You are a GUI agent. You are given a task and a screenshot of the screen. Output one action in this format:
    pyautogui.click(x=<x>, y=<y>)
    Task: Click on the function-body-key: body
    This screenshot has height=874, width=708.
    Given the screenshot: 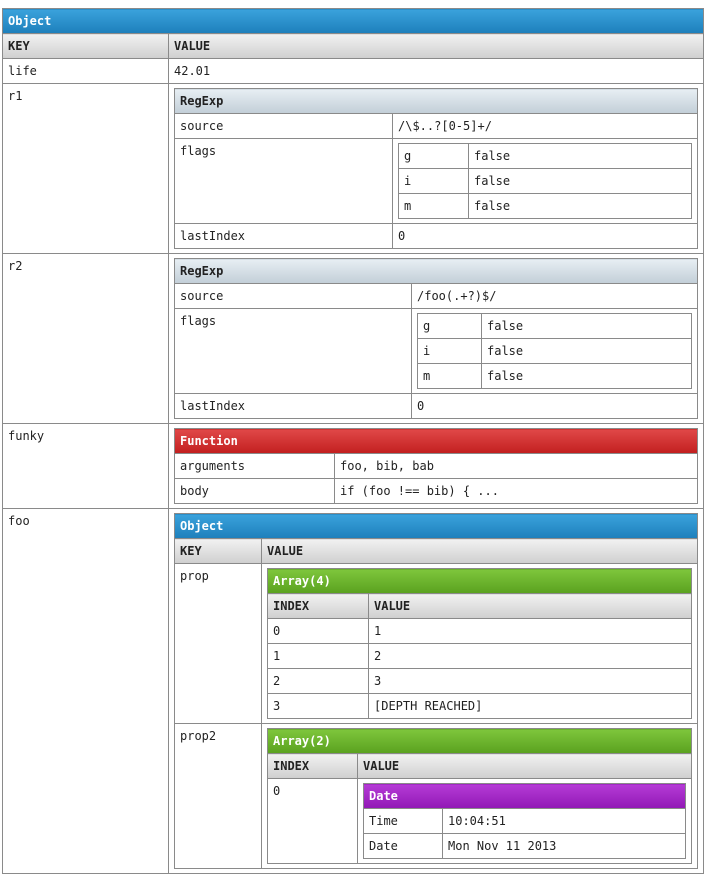 What is the action you would take?
    pyautogui.click(x=254, y=491)
    